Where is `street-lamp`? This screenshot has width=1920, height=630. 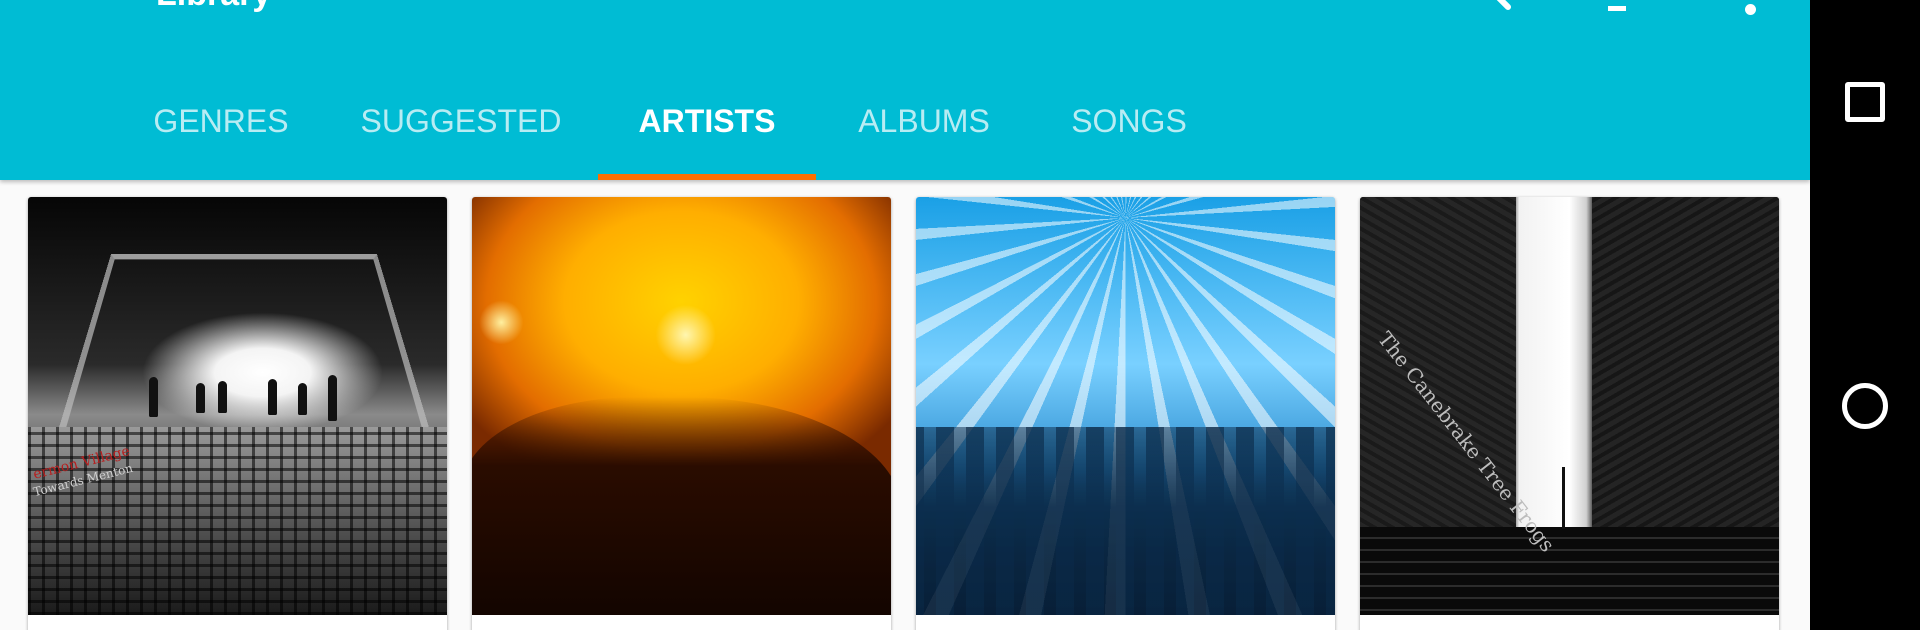 street-lamp is located at coordinates (1563, 498).